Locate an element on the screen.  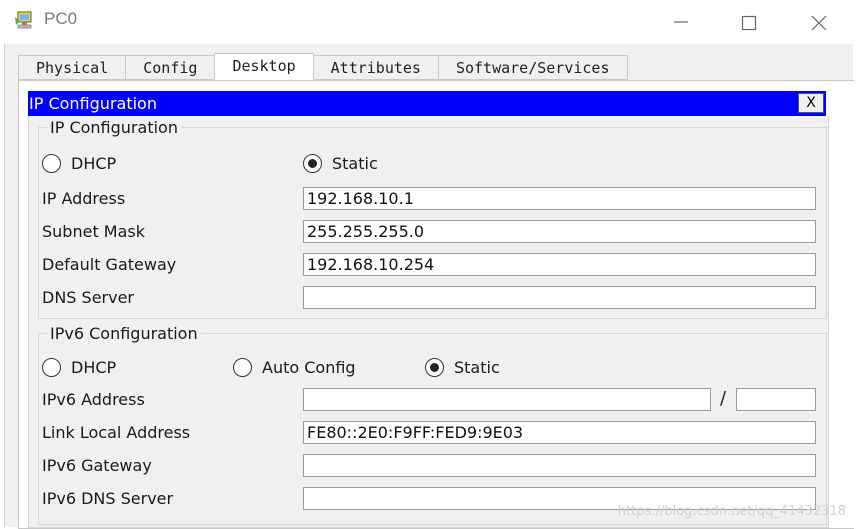
default-gateway-label: Default Gateway is located at coordinates (109, 264).